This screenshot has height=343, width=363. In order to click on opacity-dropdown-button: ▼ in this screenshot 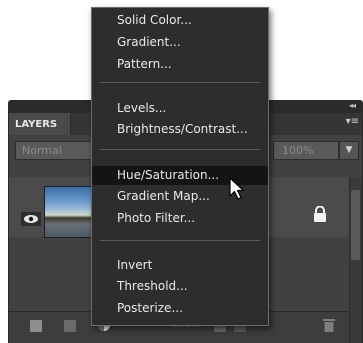, I will do `click(349, 150)`.